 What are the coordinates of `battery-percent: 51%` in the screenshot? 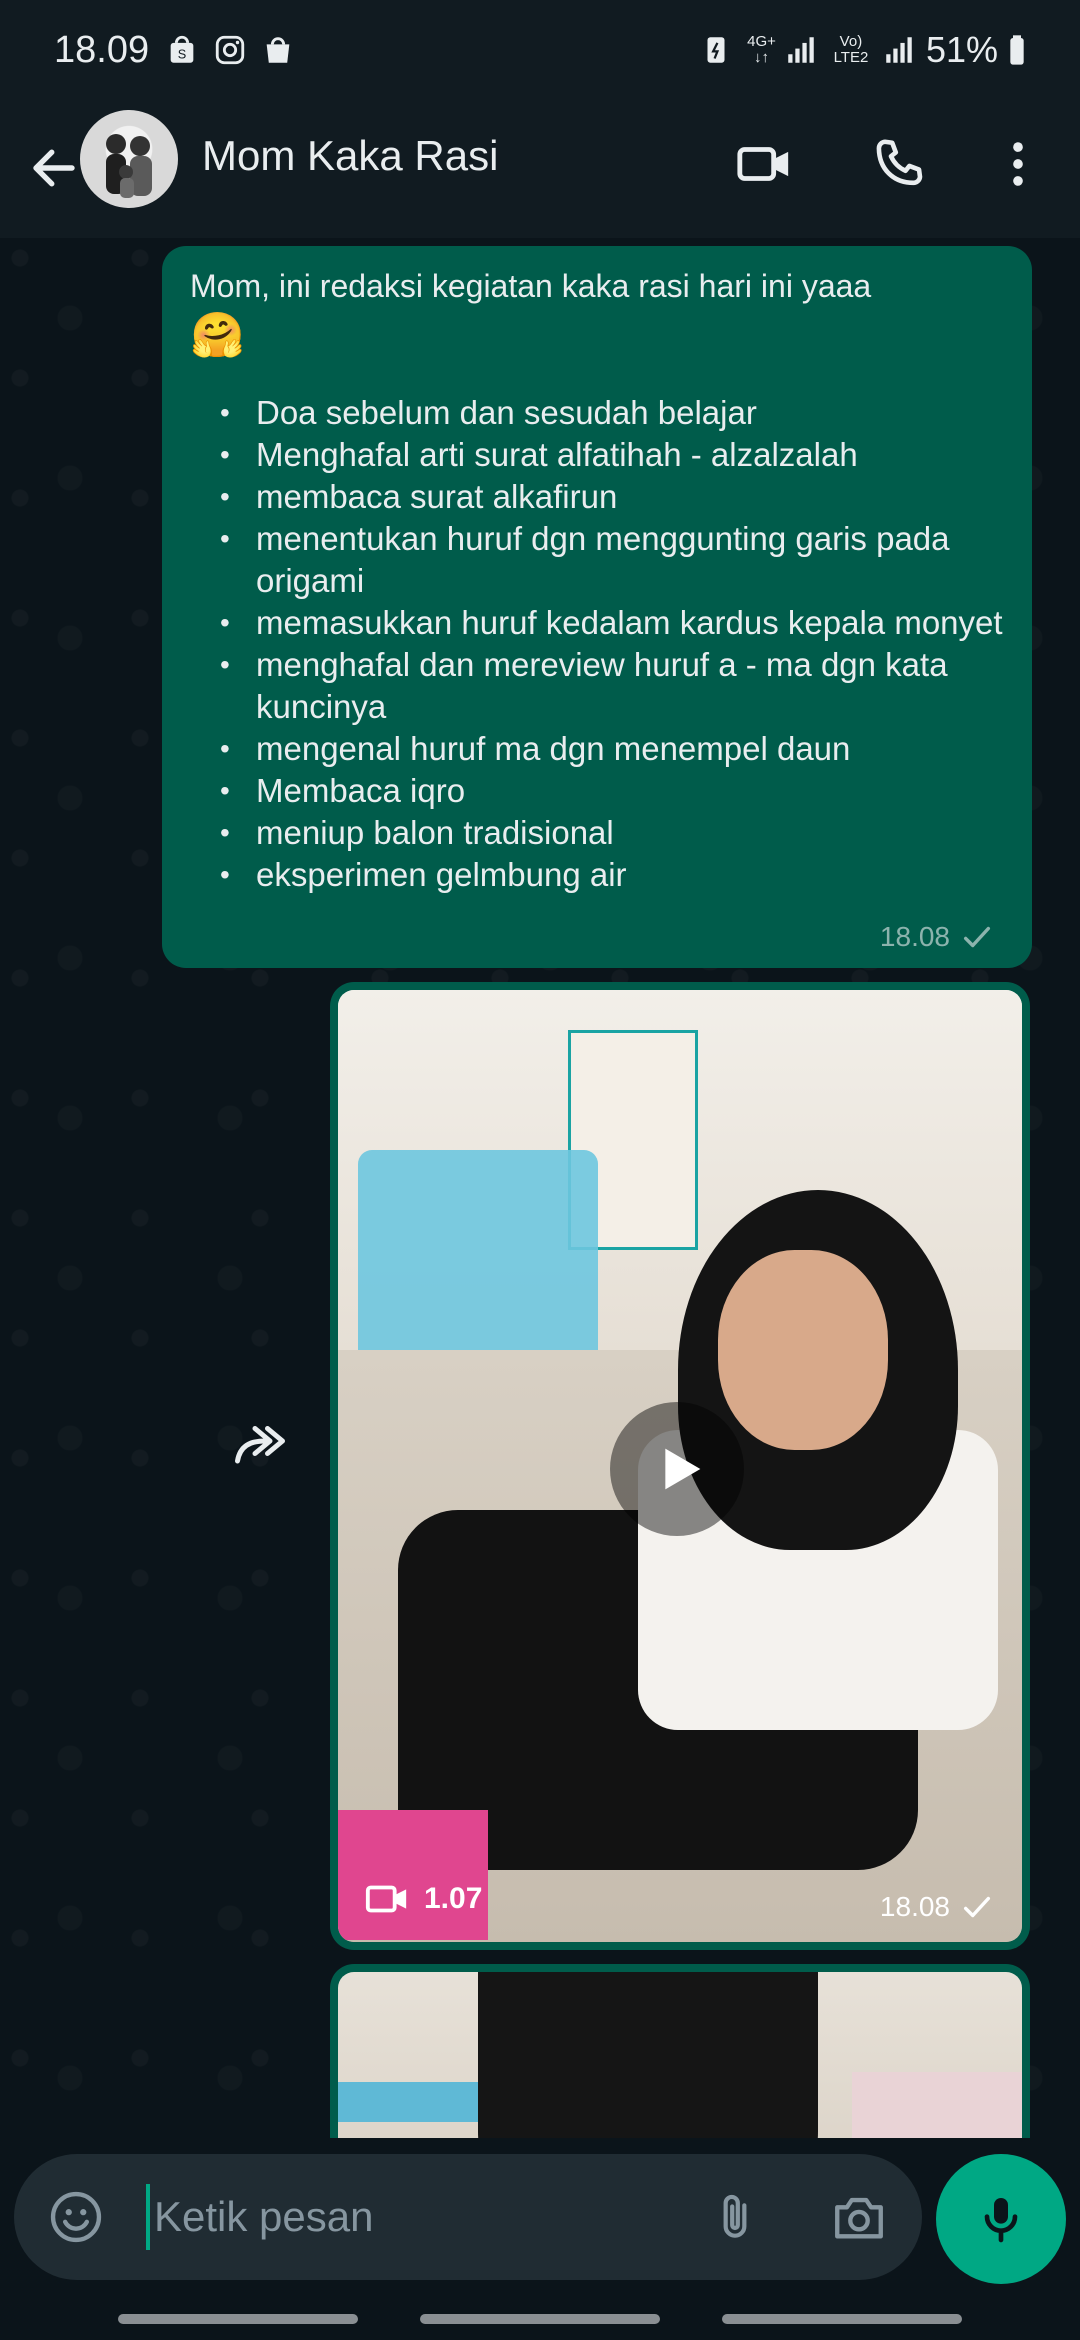 It's located at (961, 49).